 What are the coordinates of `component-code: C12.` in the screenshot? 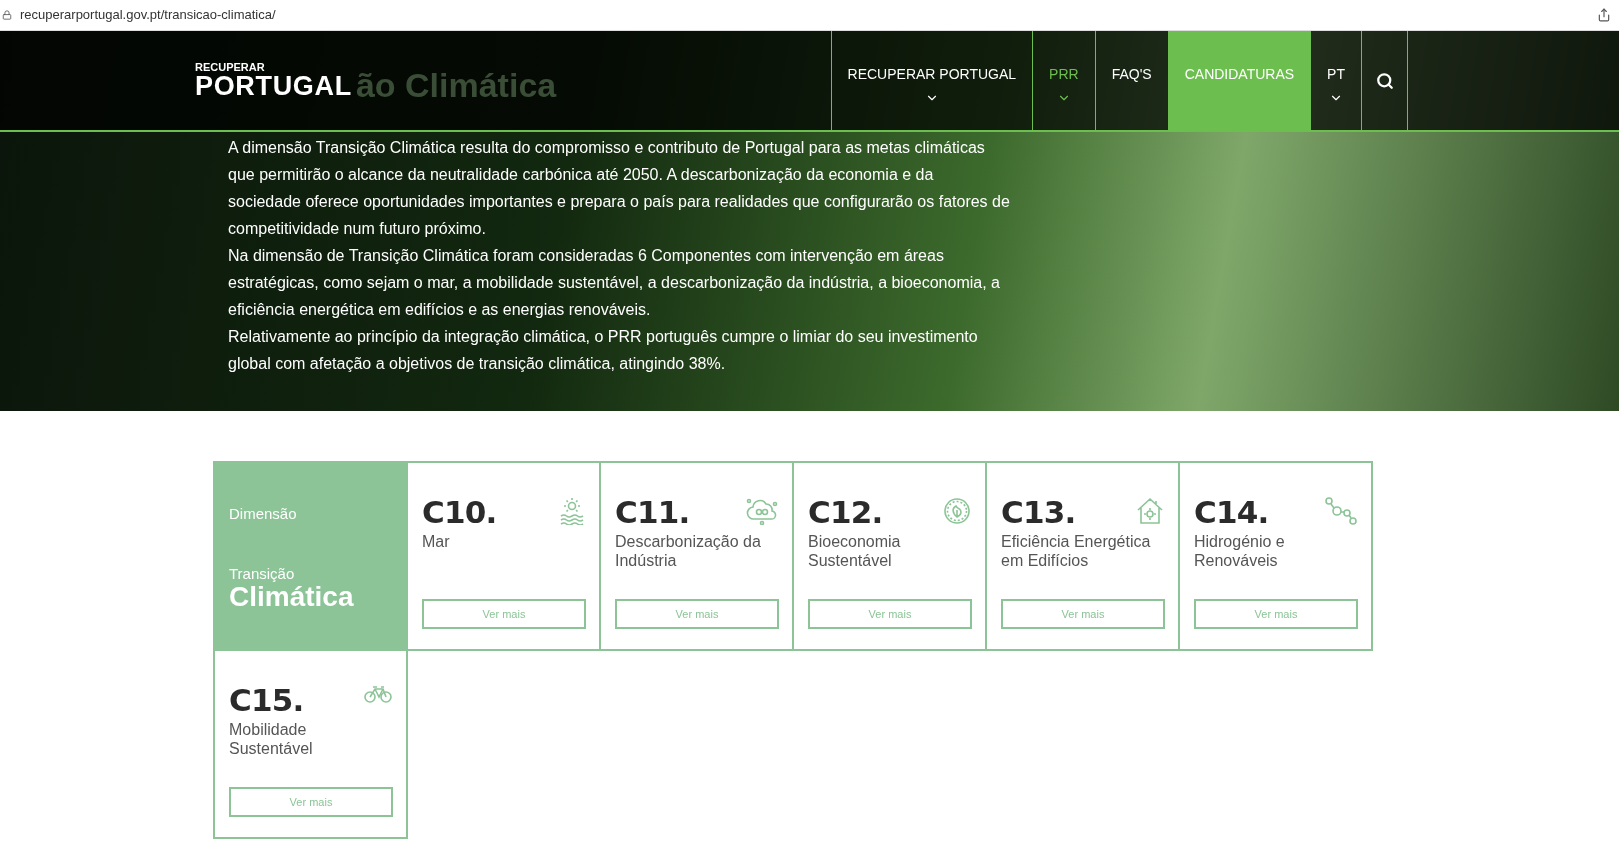 It's located at (845, 512).